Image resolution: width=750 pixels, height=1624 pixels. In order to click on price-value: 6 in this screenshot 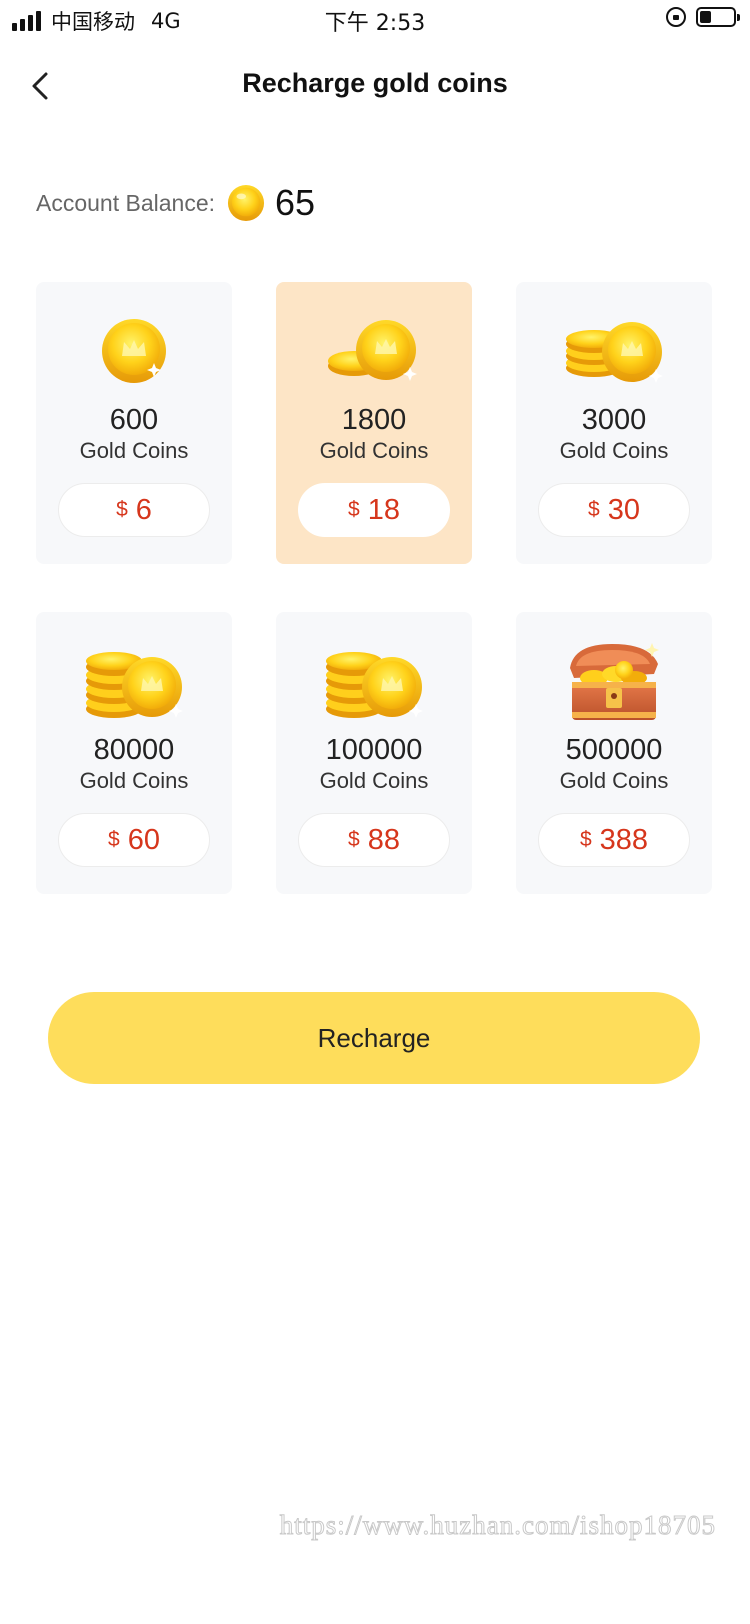, I will do `click(143, 509)`.